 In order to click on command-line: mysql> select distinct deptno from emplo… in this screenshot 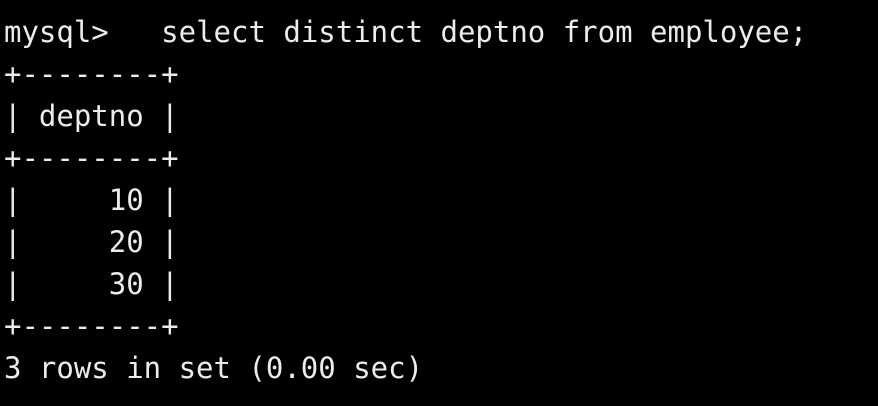, I will do `click(441, 32)`.